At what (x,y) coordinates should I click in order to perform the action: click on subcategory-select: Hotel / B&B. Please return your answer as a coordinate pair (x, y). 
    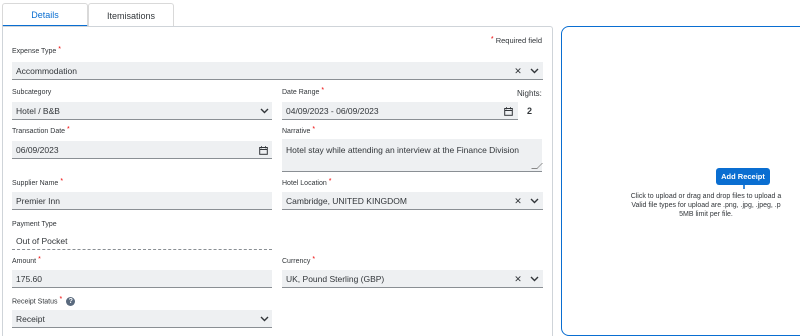
    Looking at the image, I should click on (142, 111).